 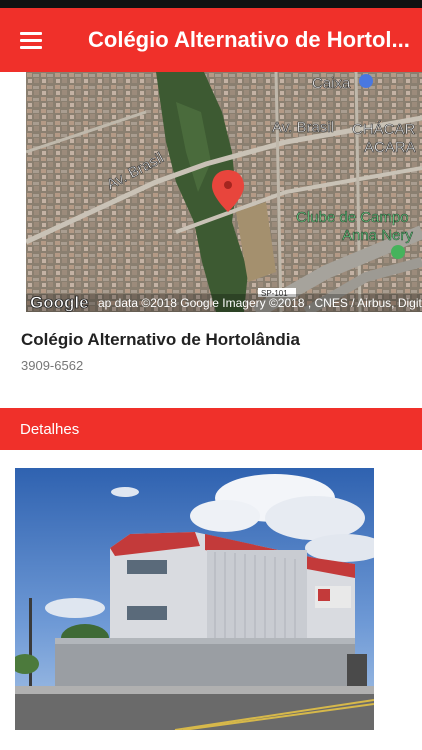 I want to click on menu-button, so click(x=31, y=40).